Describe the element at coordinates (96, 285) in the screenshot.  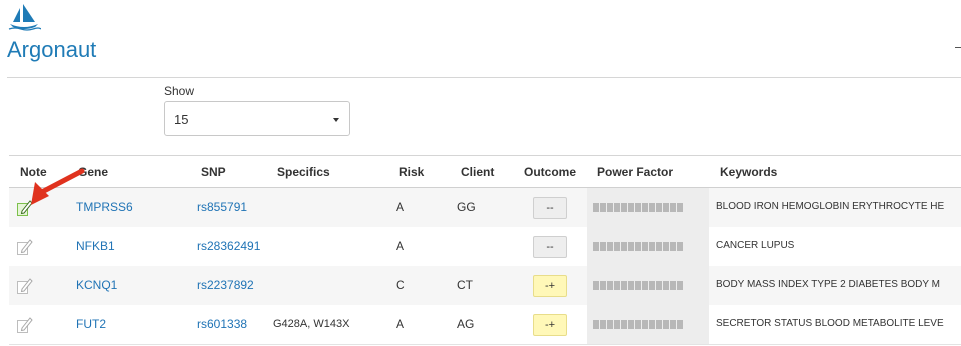
I see `gene-link: KCNQ1` at that location.